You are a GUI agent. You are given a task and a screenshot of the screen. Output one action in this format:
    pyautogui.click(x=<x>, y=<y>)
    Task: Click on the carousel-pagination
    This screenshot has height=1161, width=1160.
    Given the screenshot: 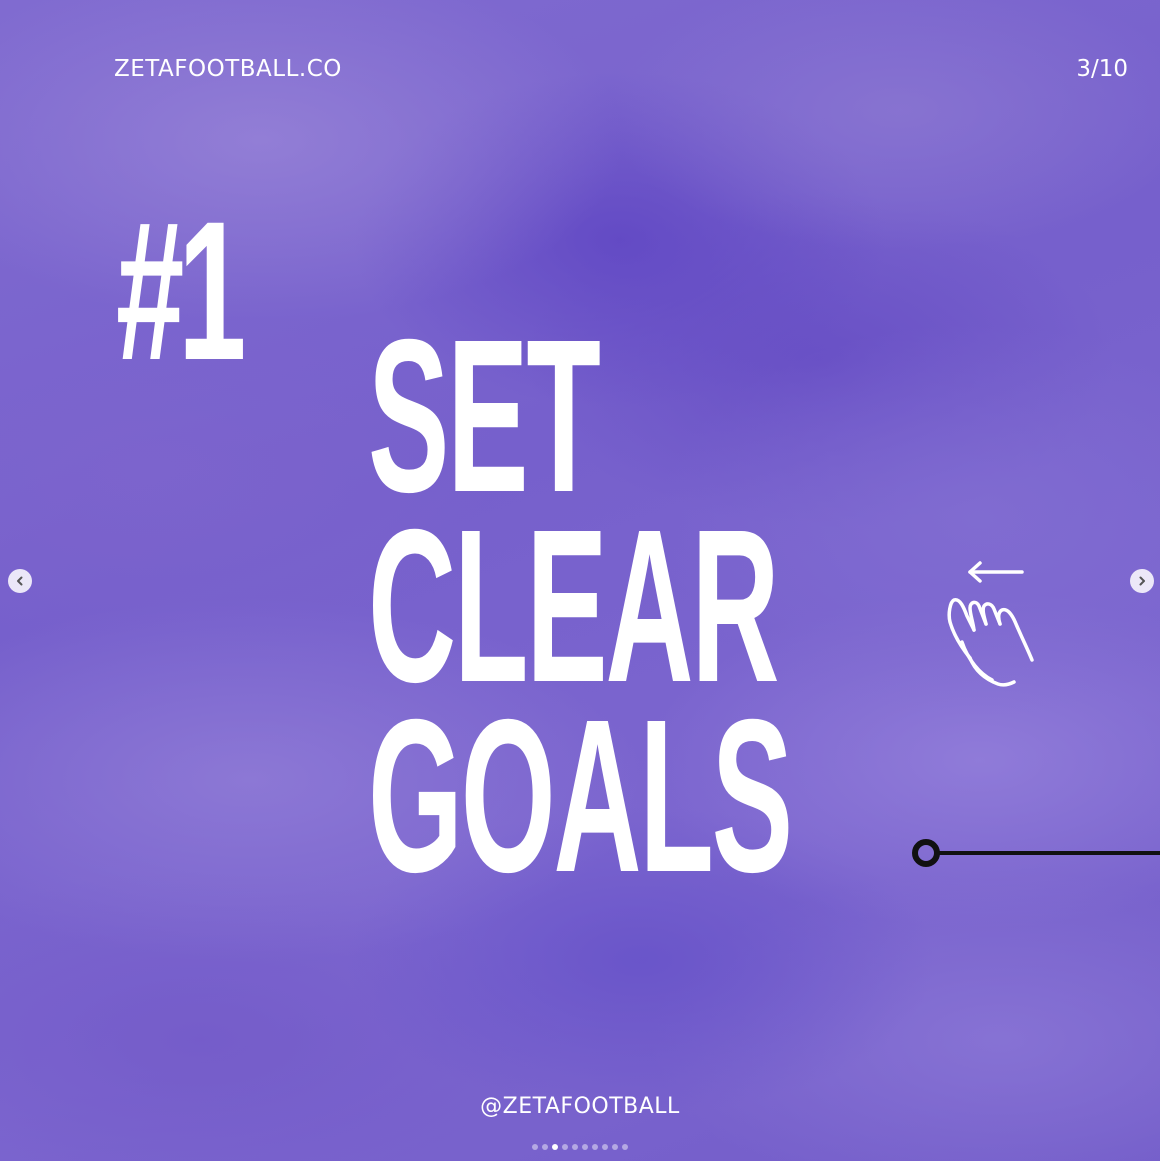 What is the action you would take?
    pyautogui.click(x=580, y=1147)
    